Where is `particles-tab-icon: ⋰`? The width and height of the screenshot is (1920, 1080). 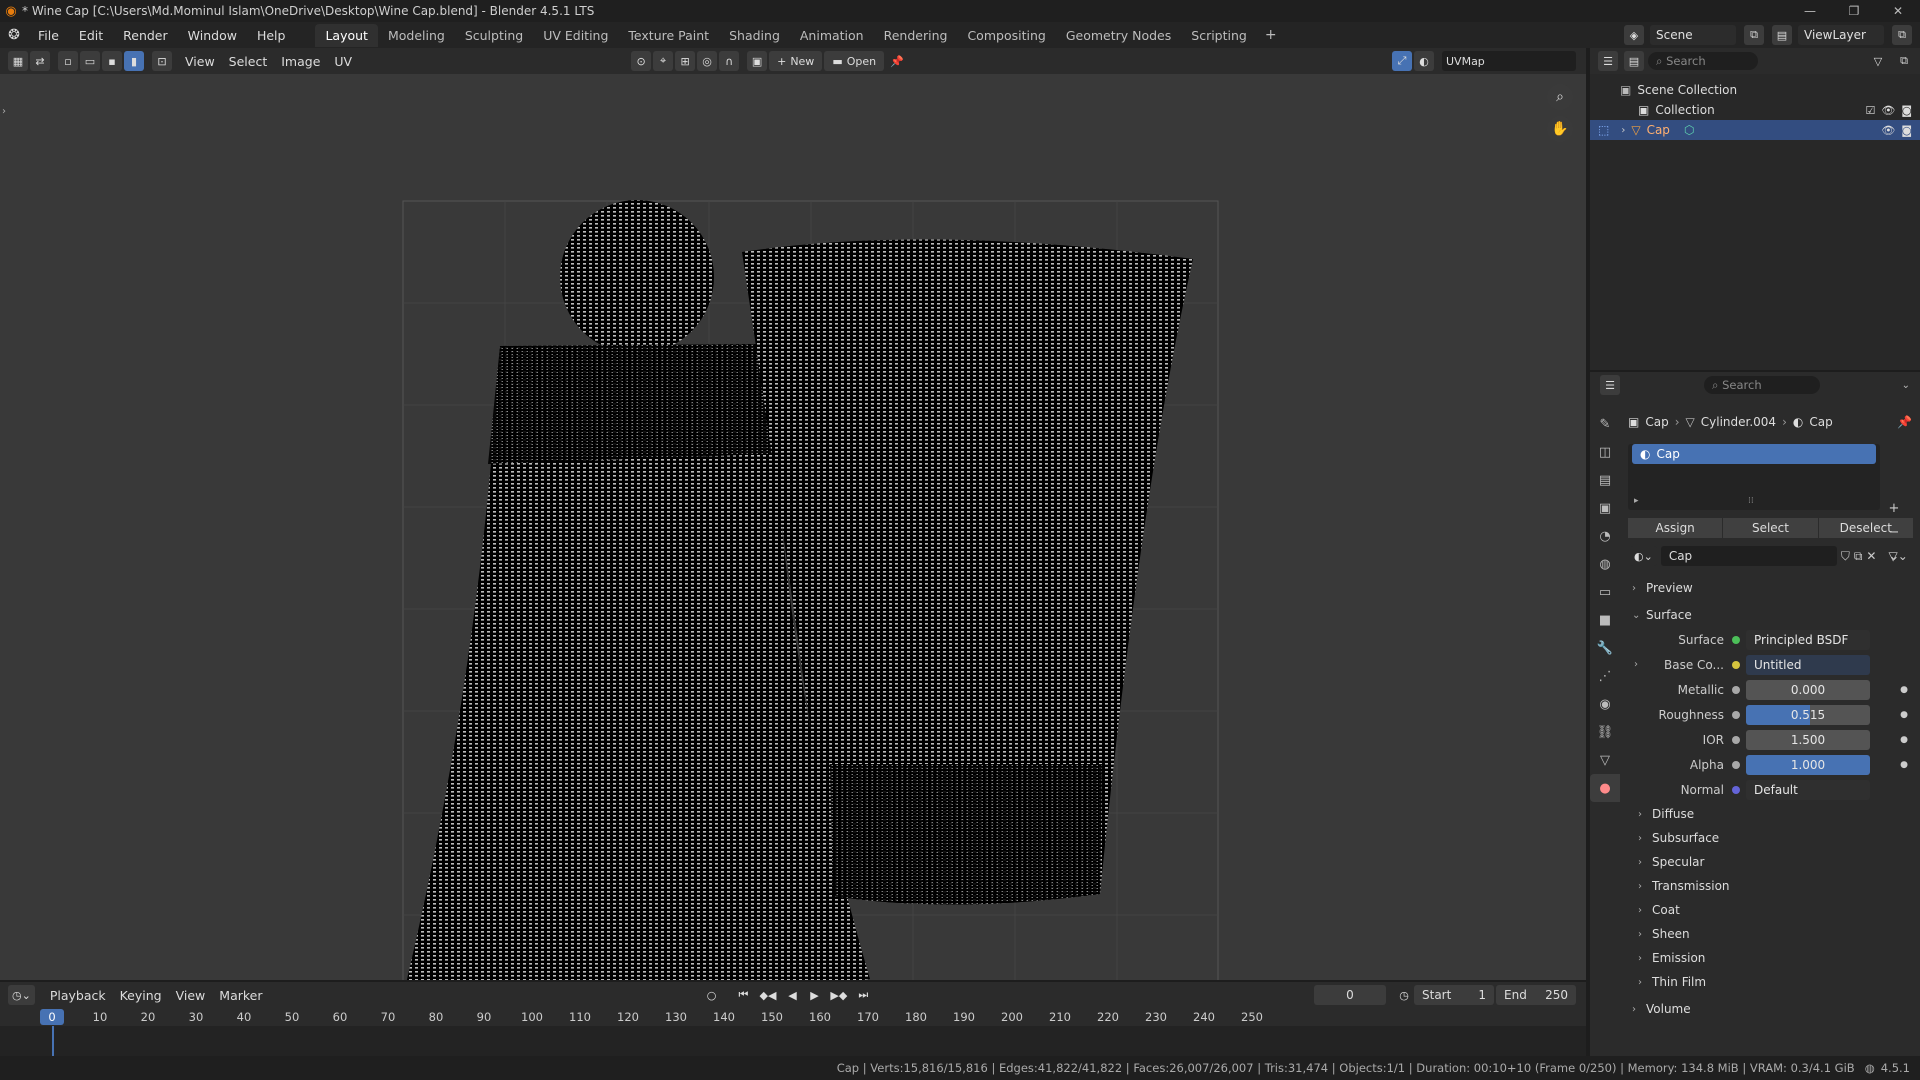 particles-tab-icon: ⋰ is located at coordinates (1605, 676).